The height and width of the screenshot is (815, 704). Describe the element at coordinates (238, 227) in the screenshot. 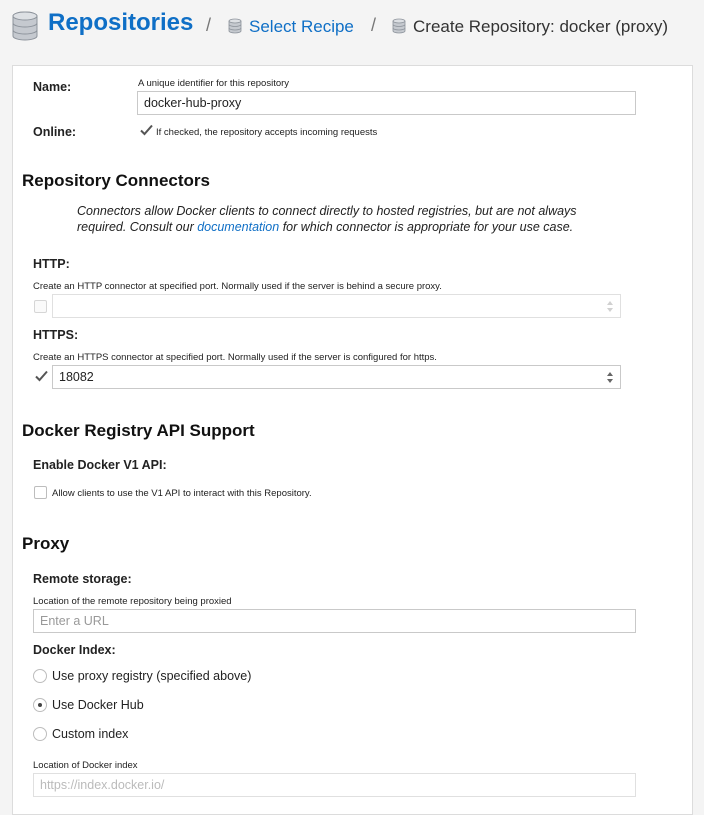

I see `documentation-link: documentation` at that location.